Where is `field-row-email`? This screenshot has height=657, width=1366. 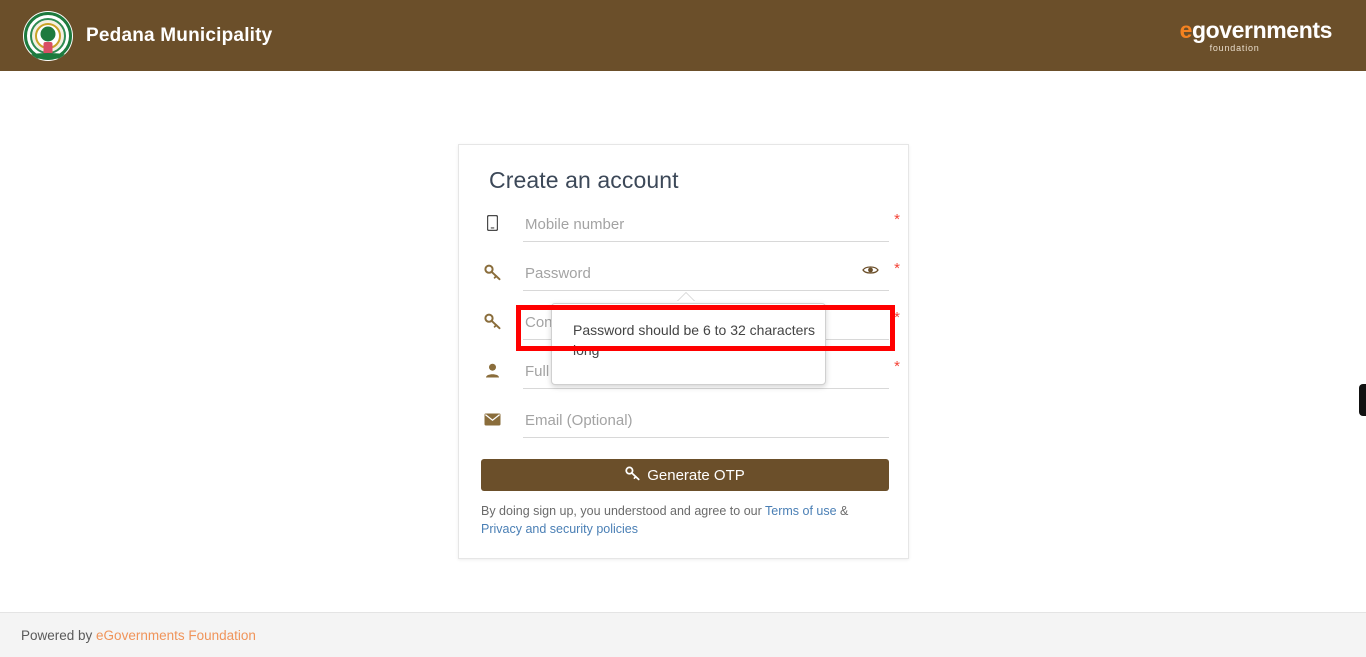 field-row-email is located at coordinates (685, 424).